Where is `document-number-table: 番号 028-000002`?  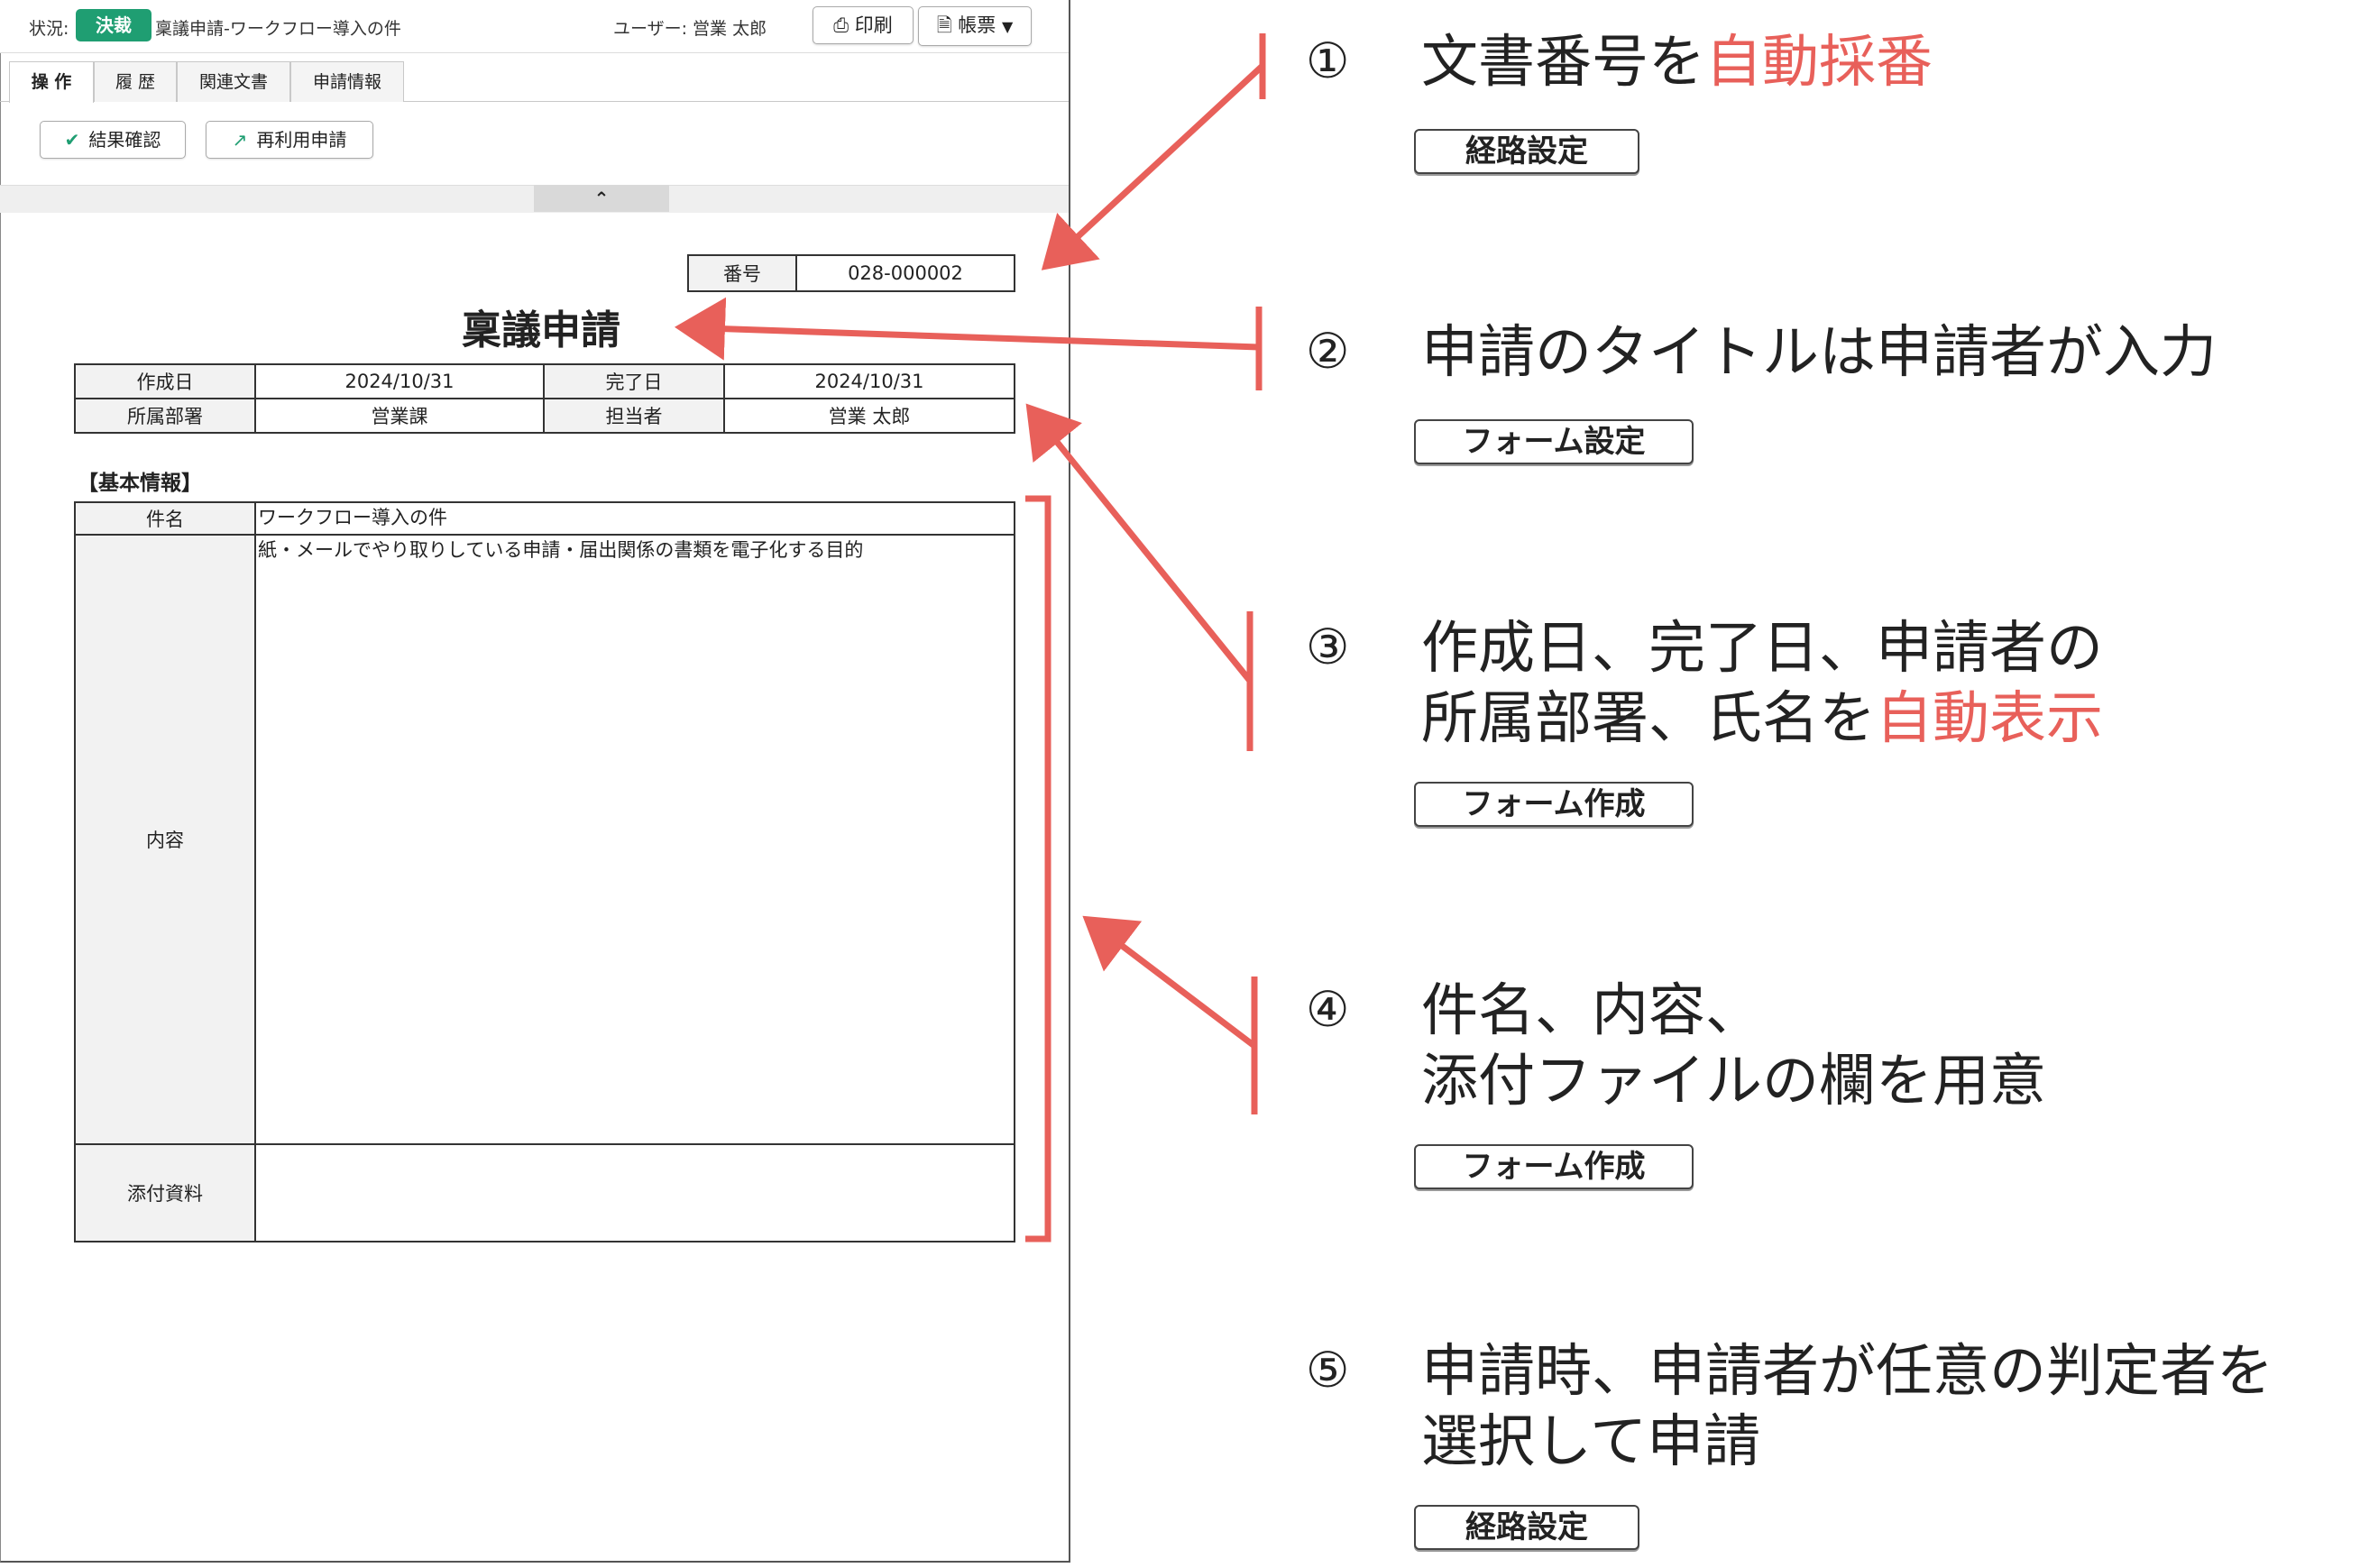 document-number-table: 番号 028-000002 is located at coordinates (851, 273).